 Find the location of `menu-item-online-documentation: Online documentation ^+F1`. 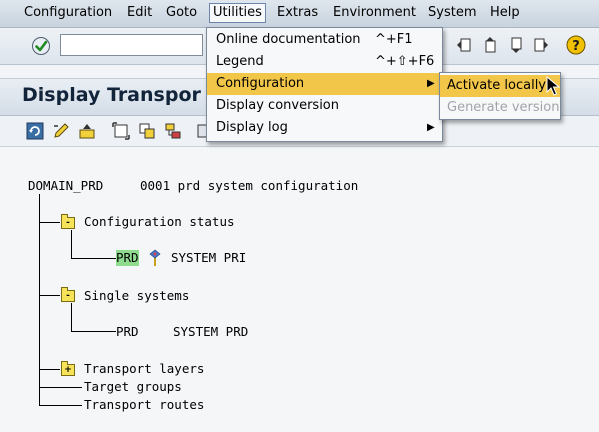

menu-item-online-documentation: Online documentation ^+F1 is located at coordinates (324, 40).